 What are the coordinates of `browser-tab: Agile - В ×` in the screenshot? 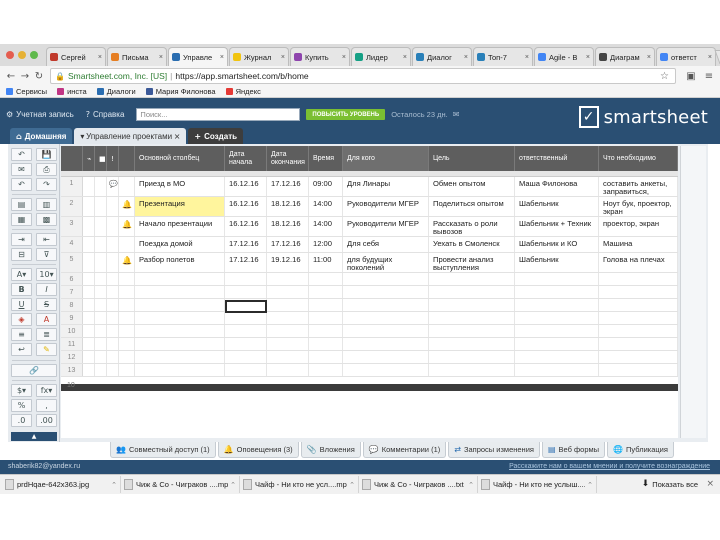 It's located at (564, 56).